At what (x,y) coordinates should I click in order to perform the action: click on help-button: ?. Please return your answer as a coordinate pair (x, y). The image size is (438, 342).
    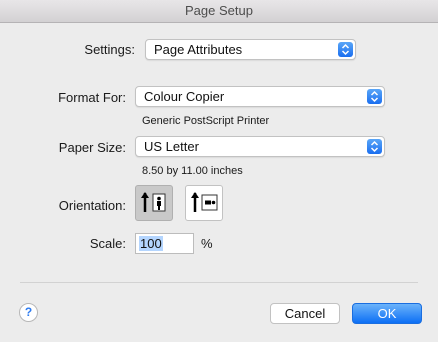
    Looking at the image, I should click on (28, 312).